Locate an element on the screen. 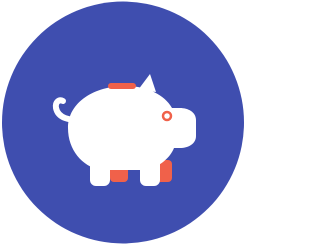  pig-front-leg-right is located at coordinates (150, 168).